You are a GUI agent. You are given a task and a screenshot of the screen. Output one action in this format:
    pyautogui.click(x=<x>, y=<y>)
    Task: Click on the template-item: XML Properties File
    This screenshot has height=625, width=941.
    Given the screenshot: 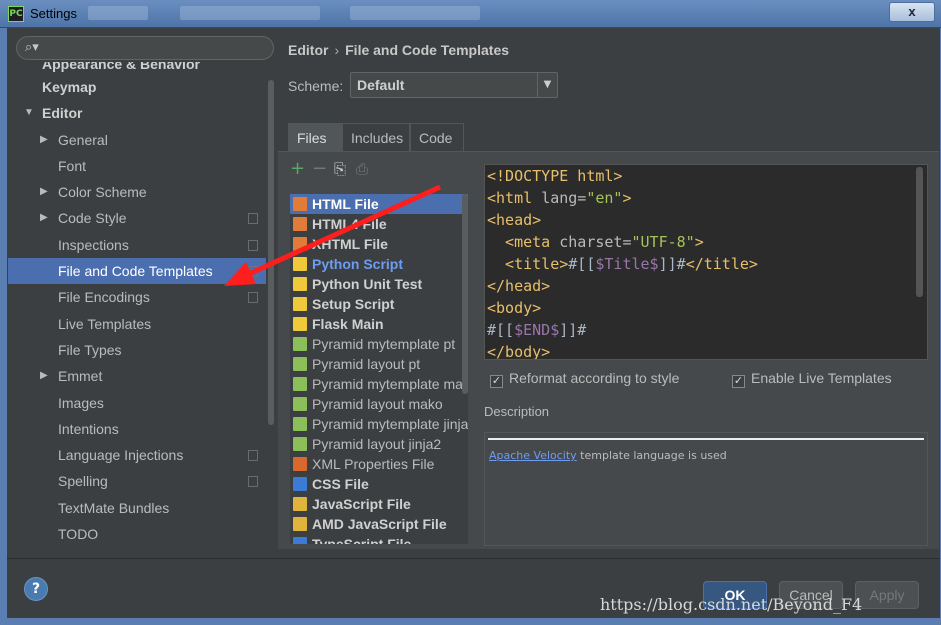 What is the action you would take?
    pyautogui.click(x=379, y=464)
    